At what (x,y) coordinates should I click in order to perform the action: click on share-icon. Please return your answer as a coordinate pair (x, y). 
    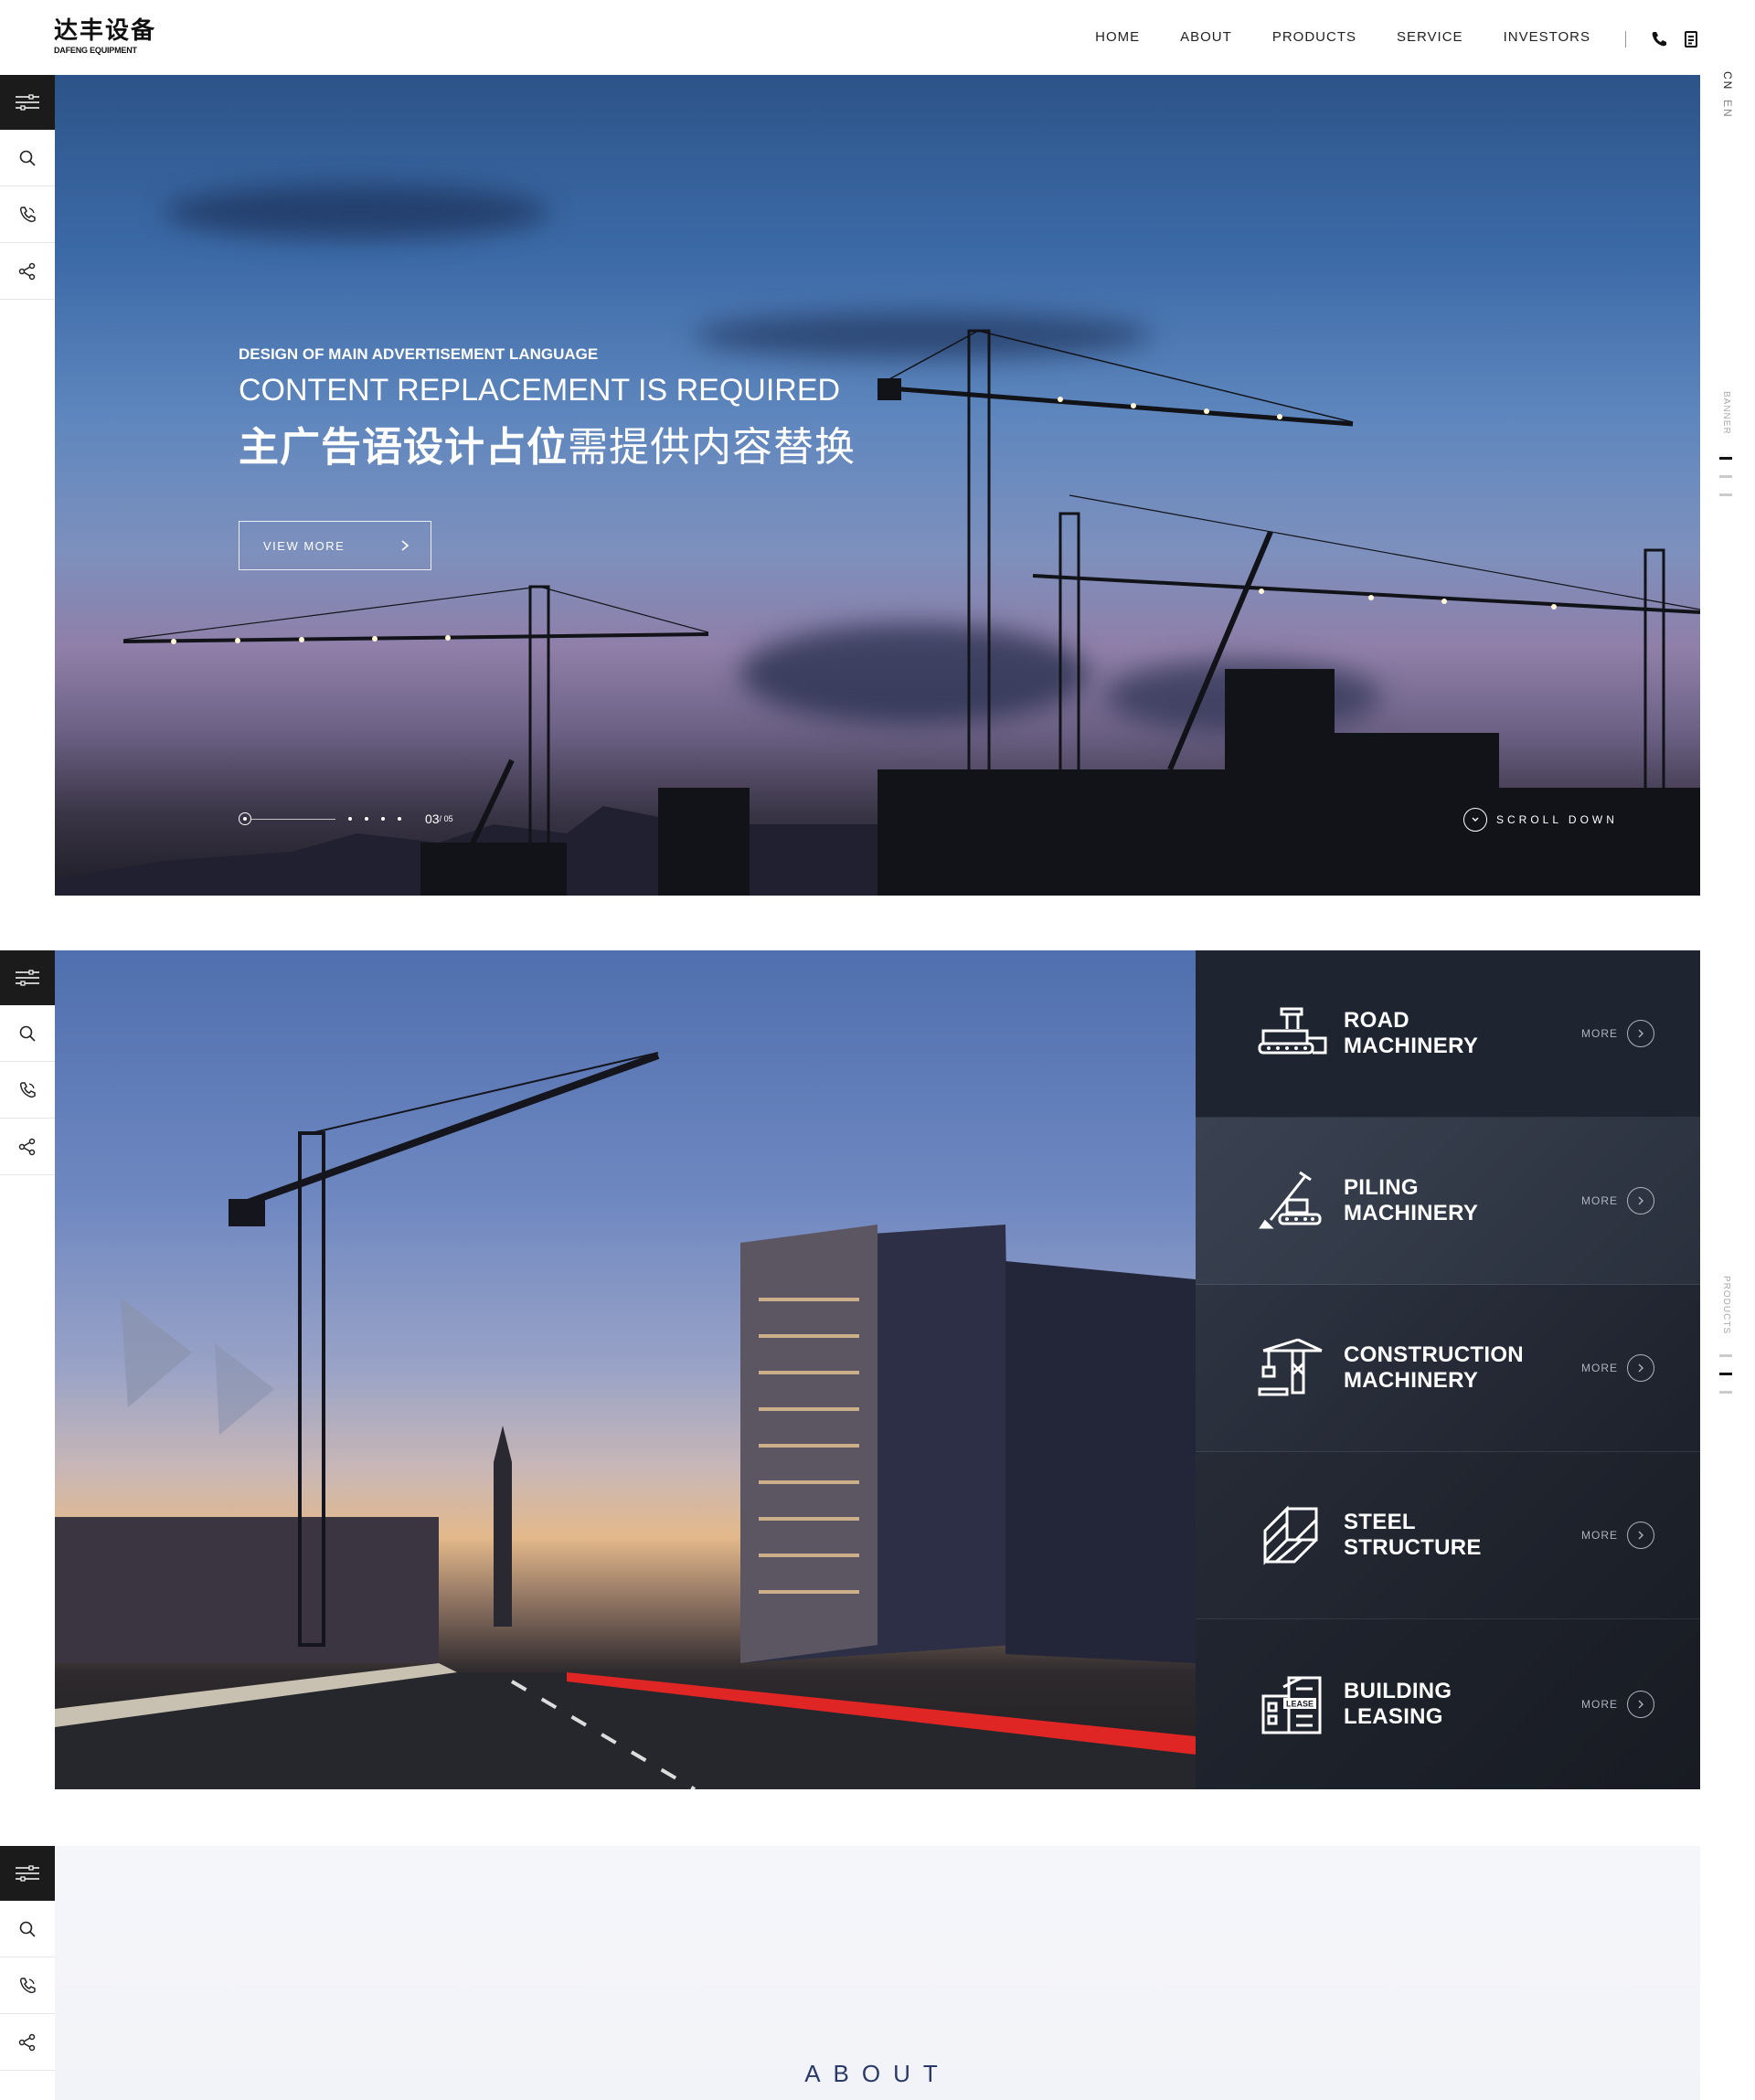
    Looking at the image, I should click on (27, 1146).